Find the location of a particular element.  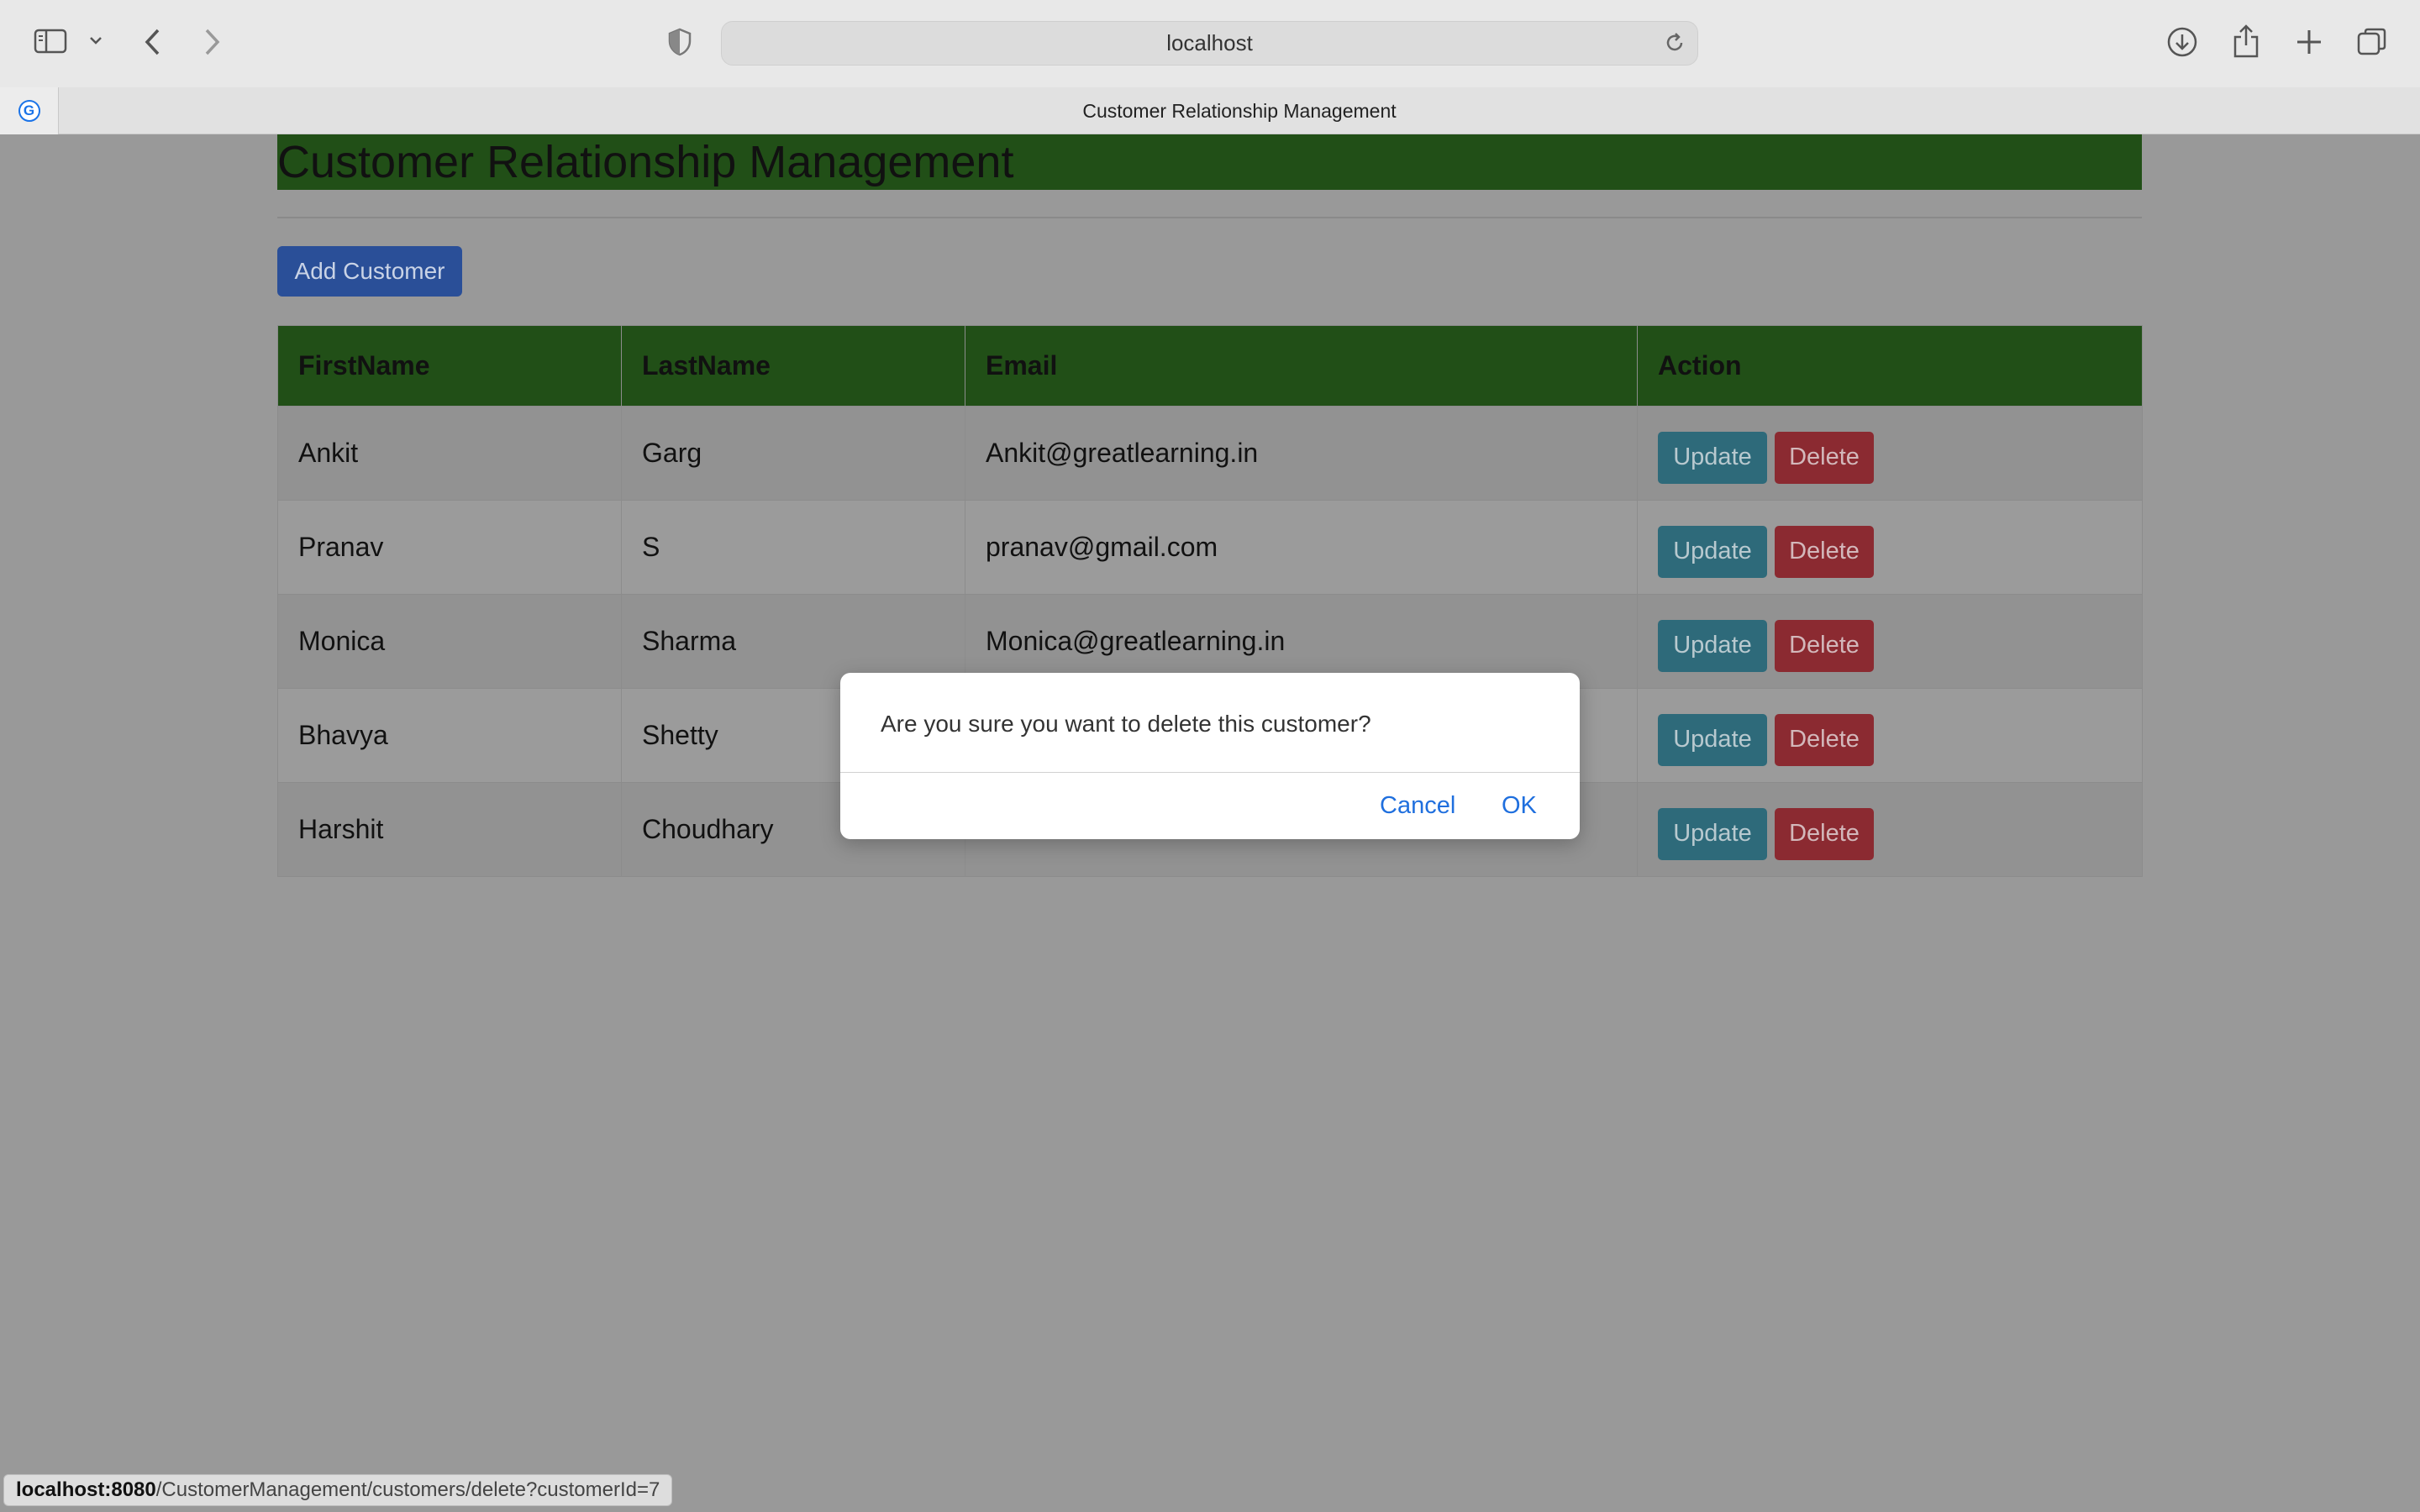

page-title: Customer Relationship Management is located at coordinates (645, 162).